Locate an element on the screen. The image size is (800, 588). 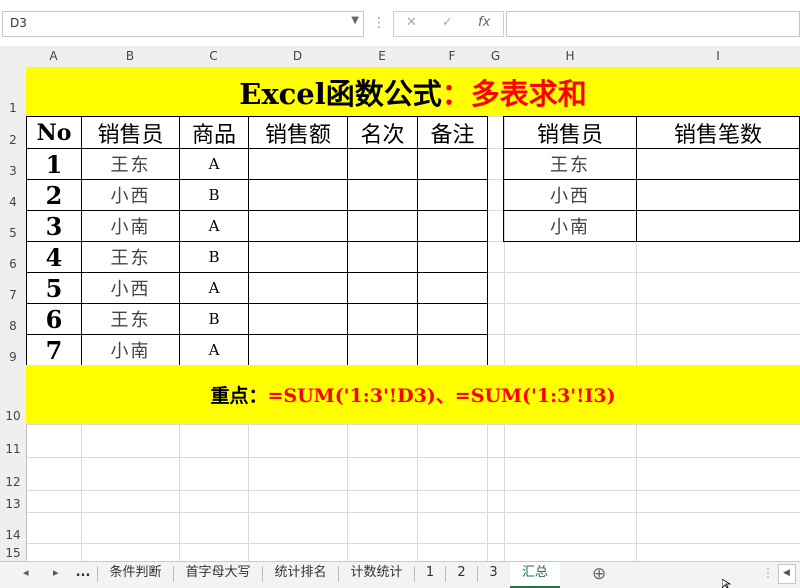
tab-sheet-3: 3 is located at coordinates (493, 575).